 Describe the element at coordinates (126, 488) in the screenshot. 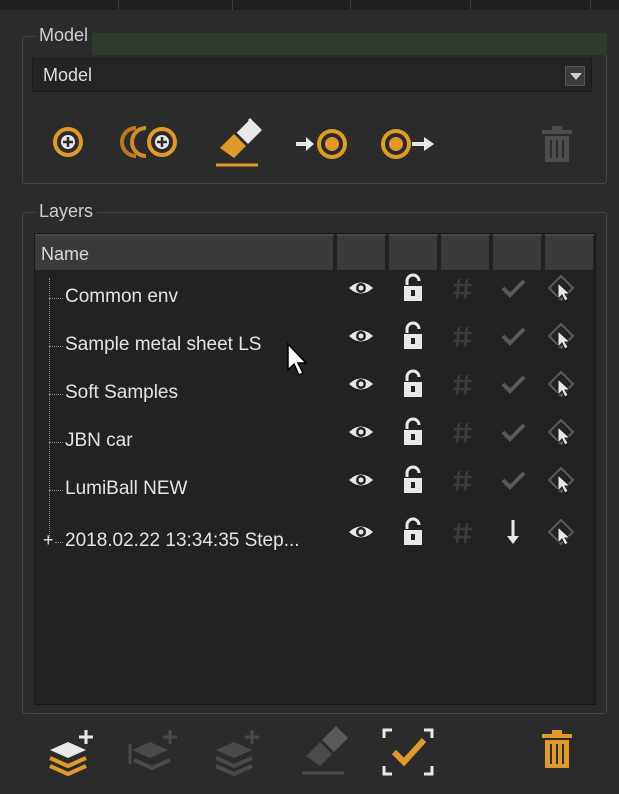

I see `layer-name: LumiBall NEW` at that location.